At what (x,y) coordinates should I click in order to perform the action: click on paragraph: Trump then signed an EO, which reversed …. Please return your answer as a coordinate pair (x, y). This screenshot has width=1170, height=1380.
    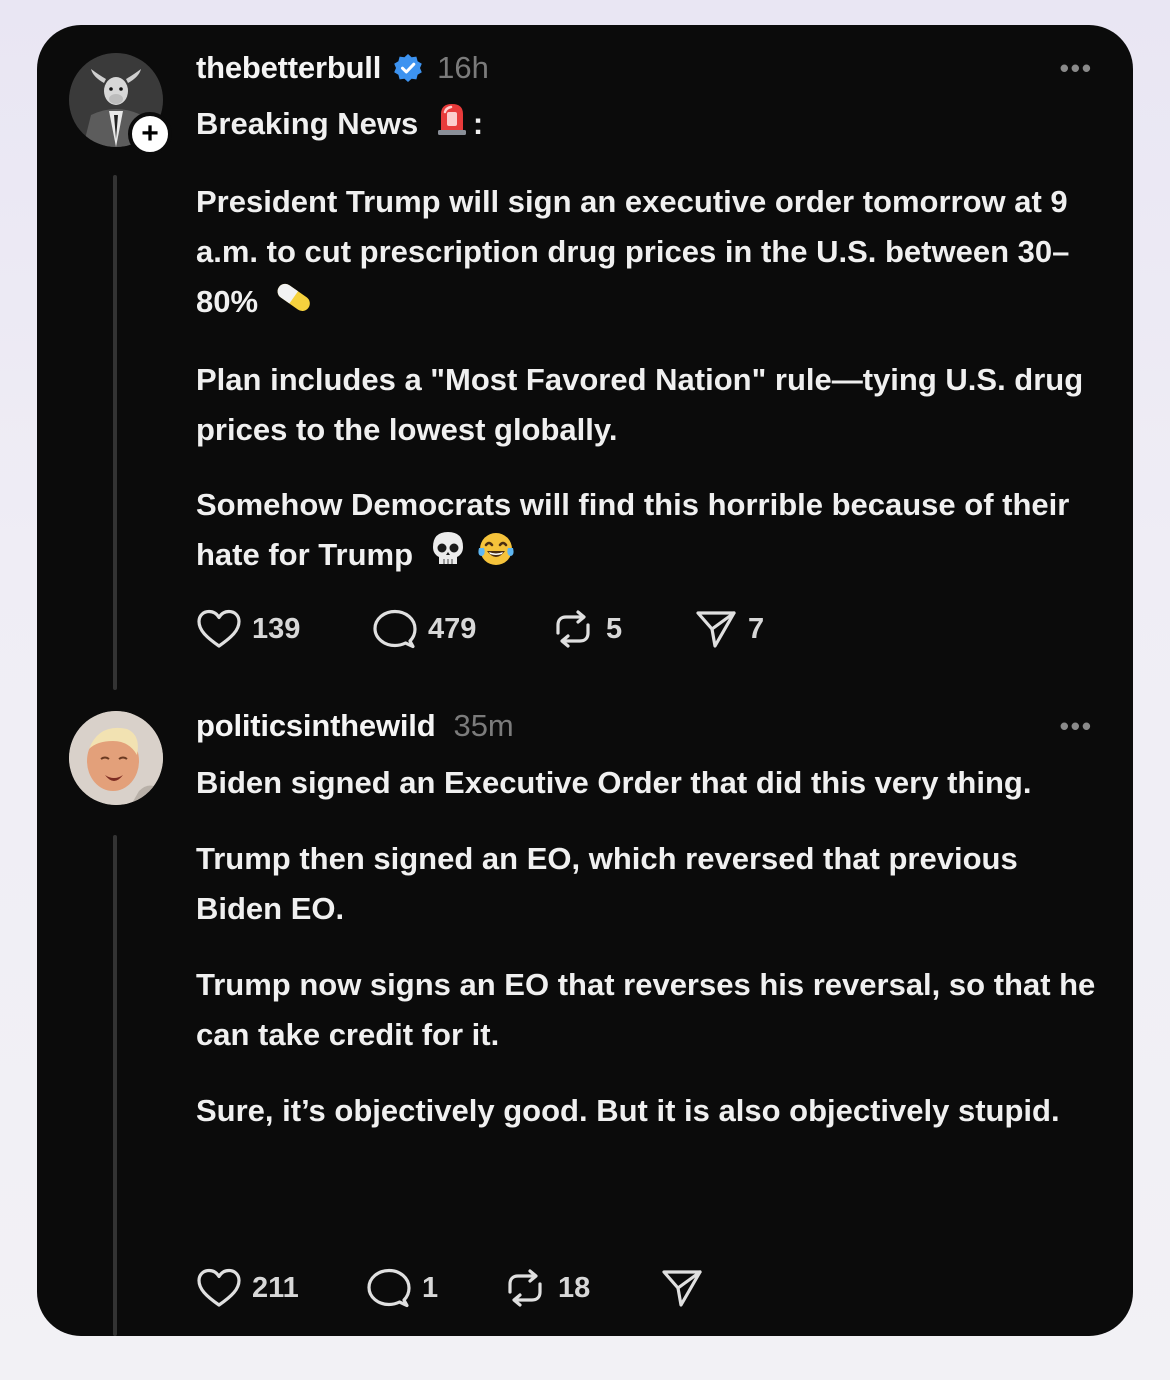
    Looking at the image, I should click on (607, 883).